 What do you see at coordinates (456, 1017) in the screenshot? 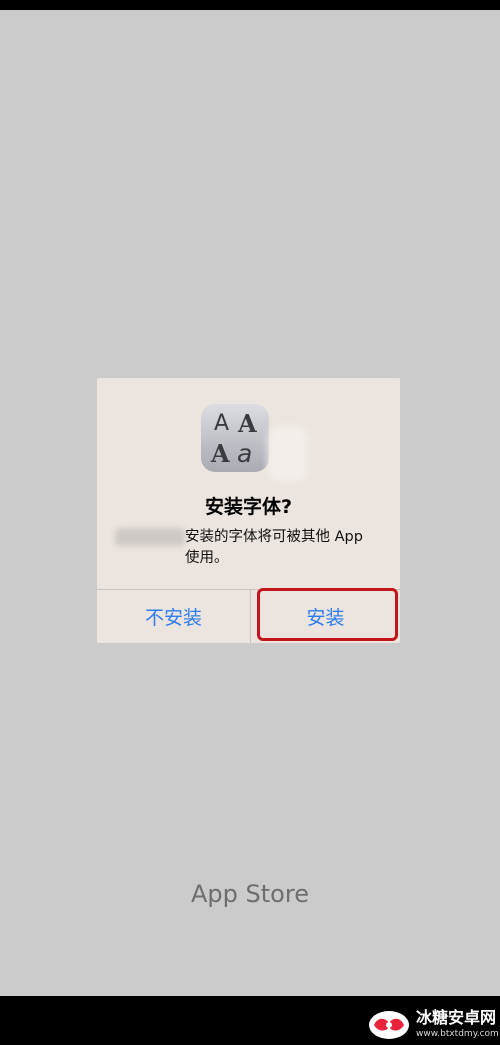
I see `watermark-name: 冰糖安卓网` at bounding box center [456, 1017].